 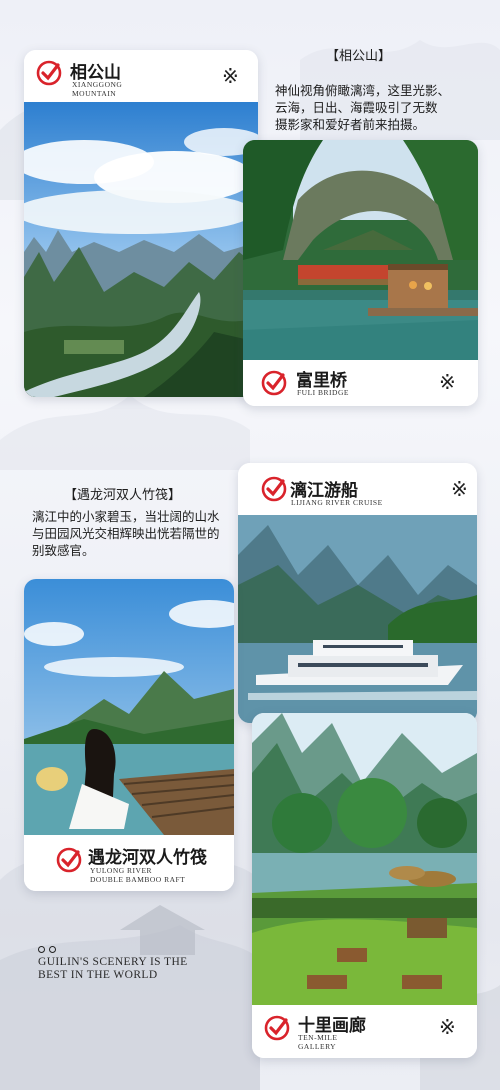 I want to click on decorative-dots, so click(x=49, y=947).